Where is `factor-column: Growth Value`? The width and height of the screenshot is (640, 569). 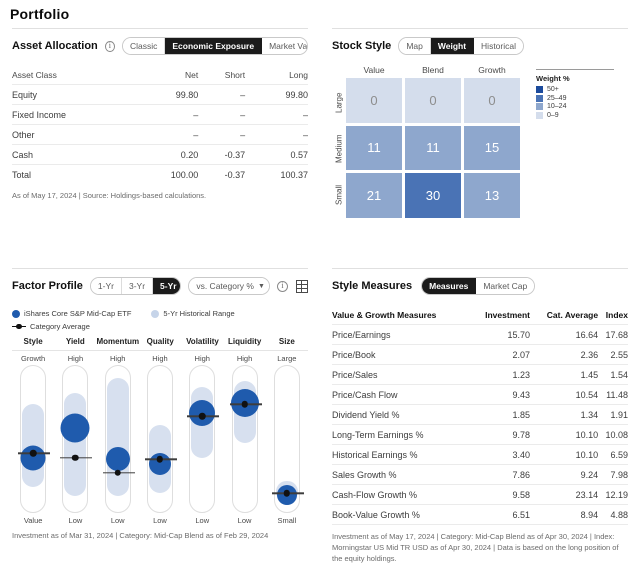
factor-column: Growth Value is located at coordinates (33, 438).